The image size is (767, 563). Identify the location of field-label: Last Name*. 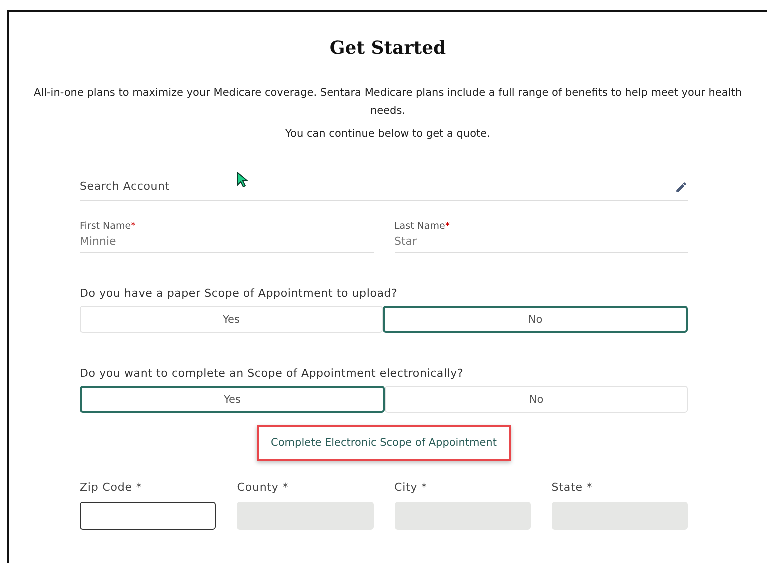
(423, 226).